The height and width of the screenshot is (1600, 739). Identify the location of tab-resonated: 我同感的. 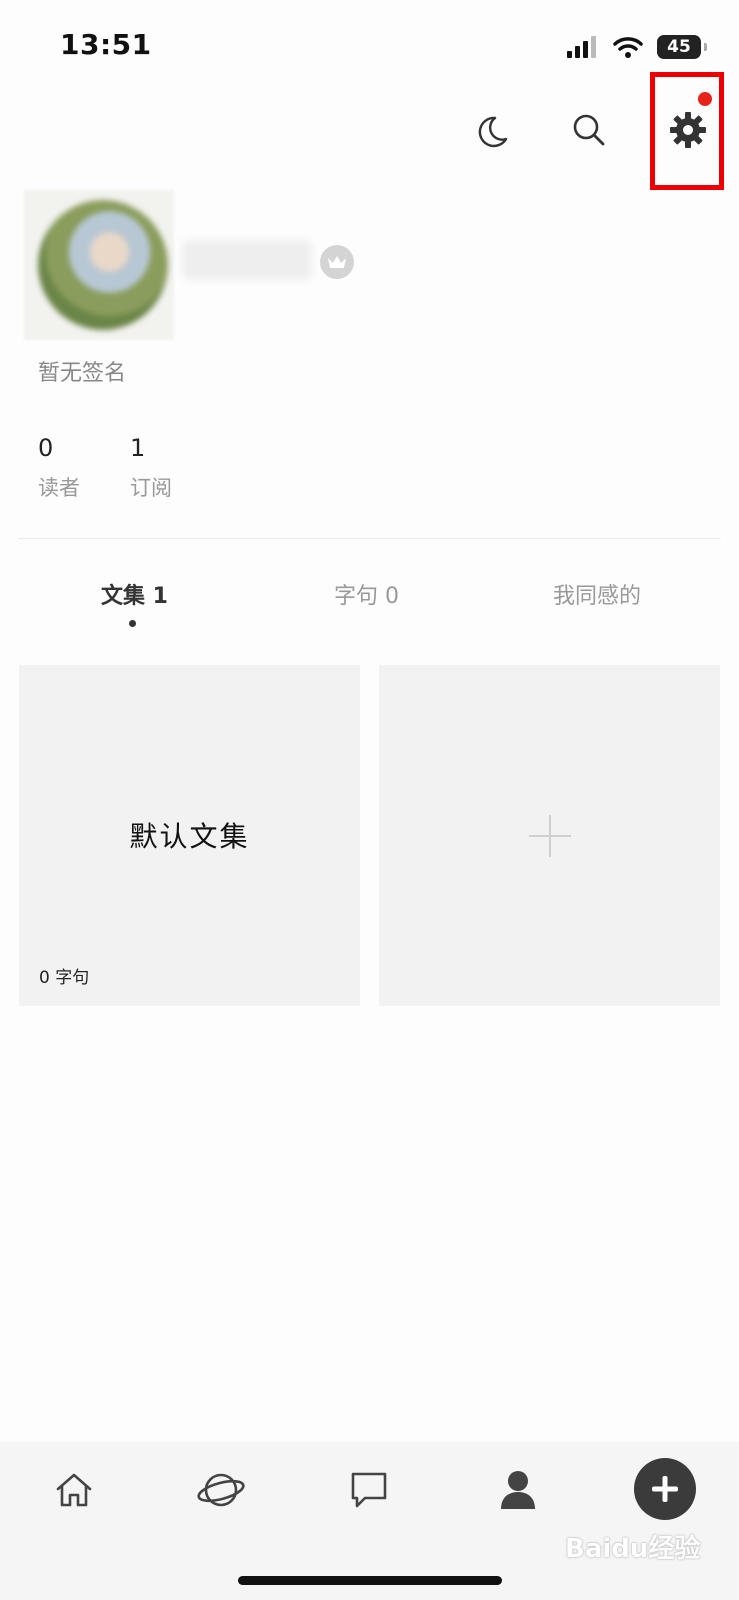
(597, 594).